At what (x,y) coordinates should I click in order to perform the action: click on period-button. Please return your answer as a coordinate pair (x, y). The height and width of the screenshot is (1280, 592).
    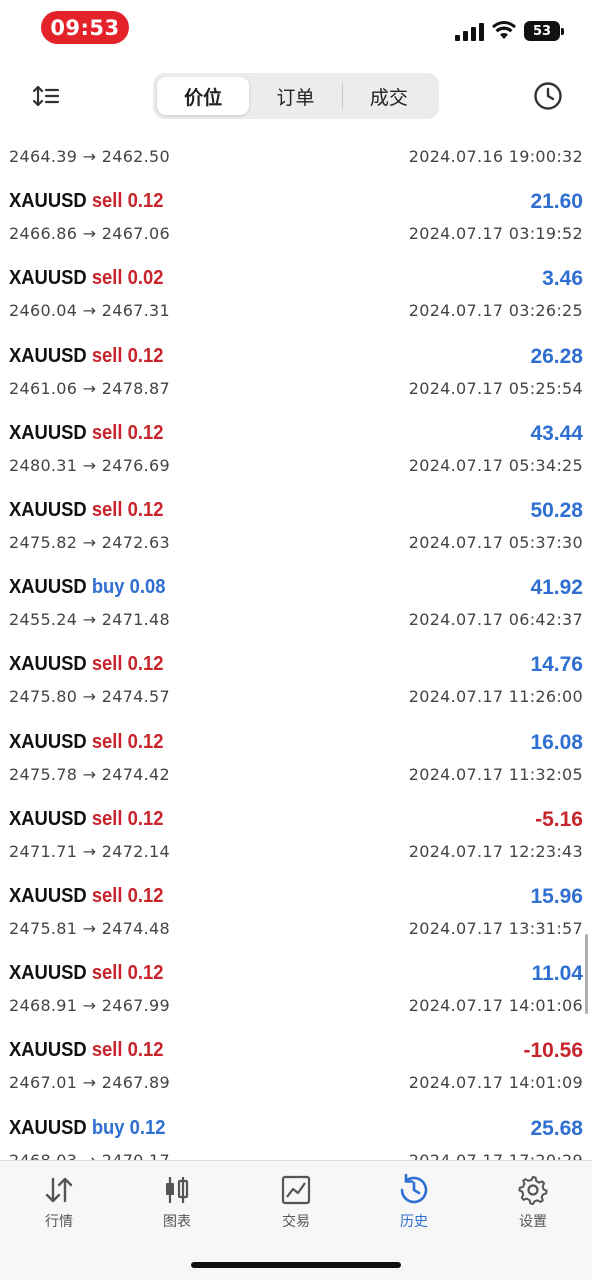
    Looking at the image, I should click on (548, 96).